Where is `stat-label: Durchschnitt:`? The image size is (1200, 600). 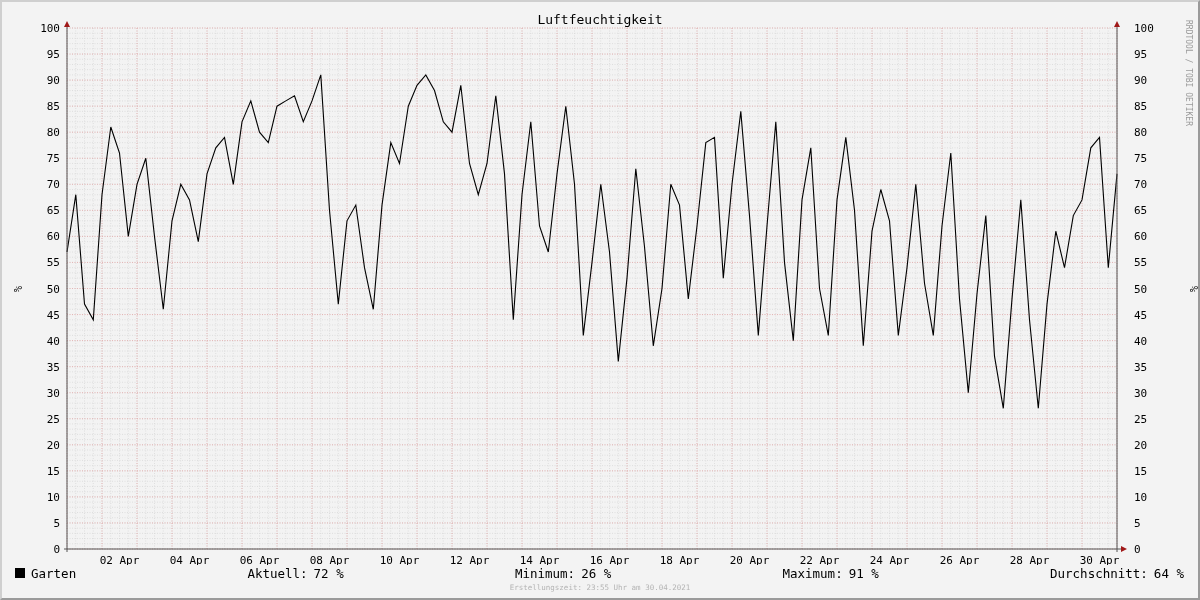
stat-label: Durchschnitt: is located at coordinates (1099, 573).